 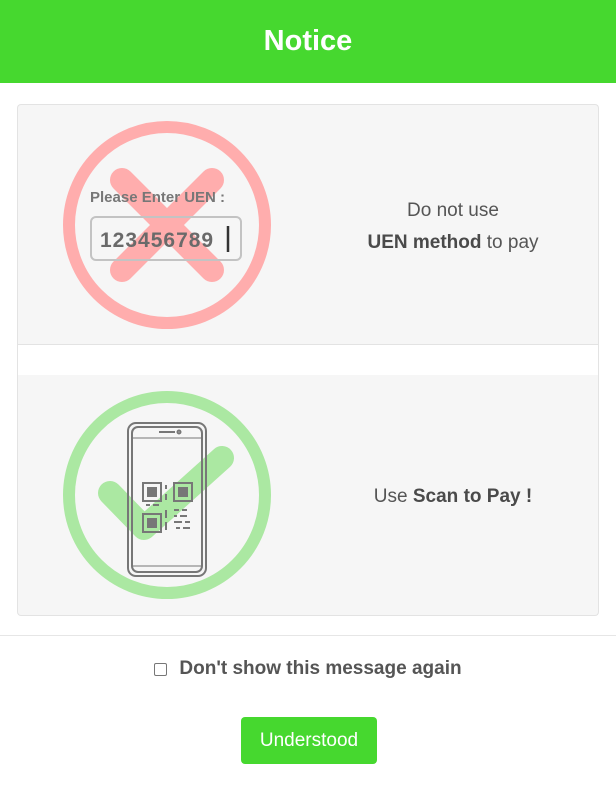 I want to click on uen-warning-message: Do not use UEN method to pay, so click(x=453, y=227).